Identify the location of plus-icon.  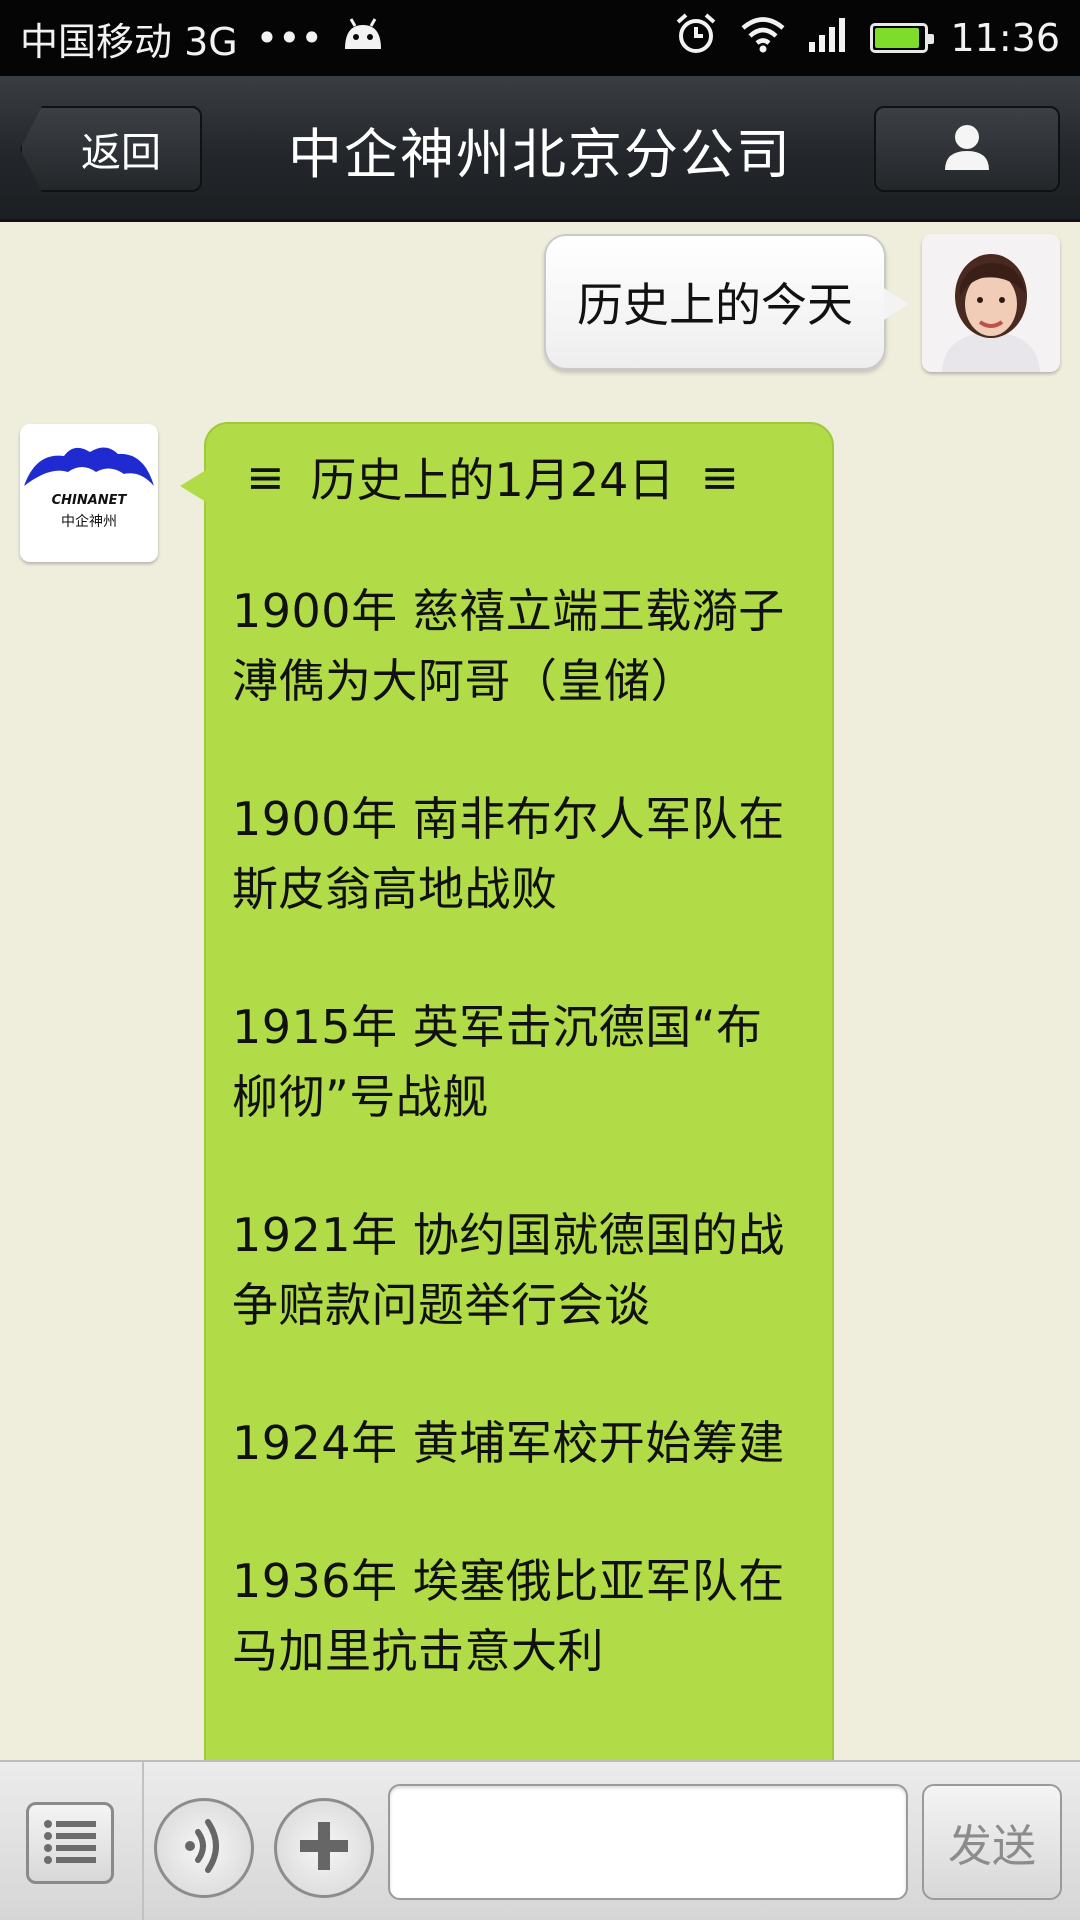
(324, 1848).